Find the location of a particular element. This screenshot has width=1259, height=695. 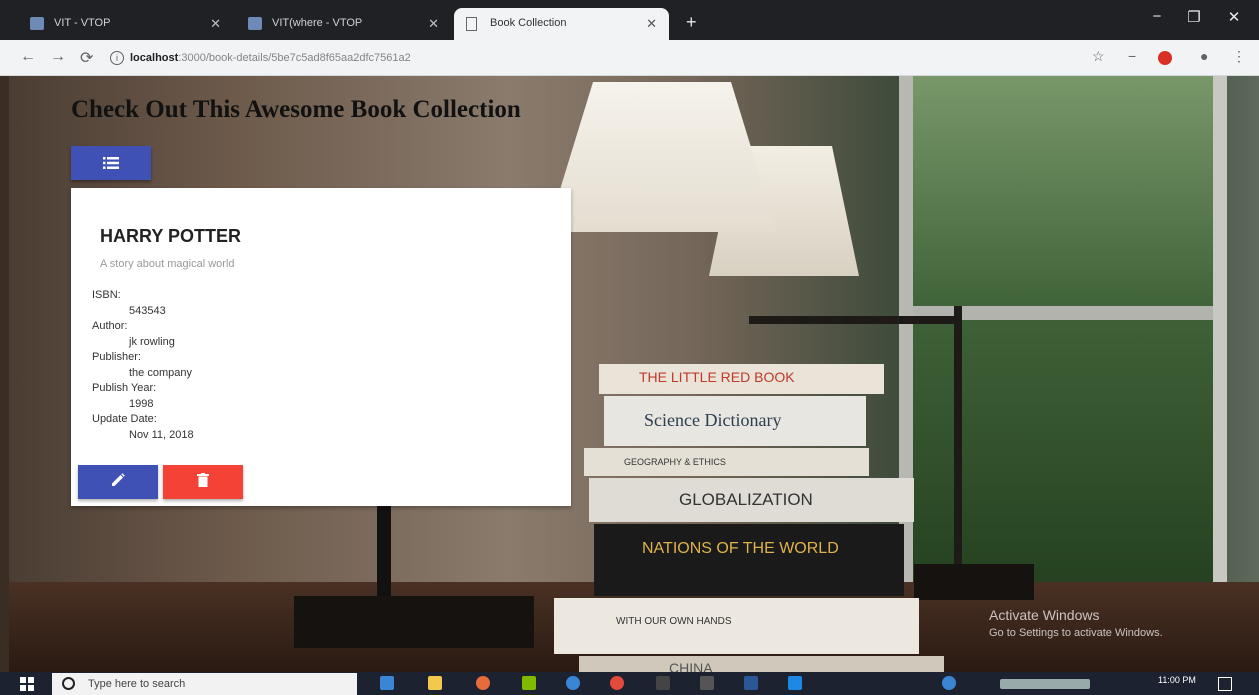

list-icon is located at coordinates (111, 163).